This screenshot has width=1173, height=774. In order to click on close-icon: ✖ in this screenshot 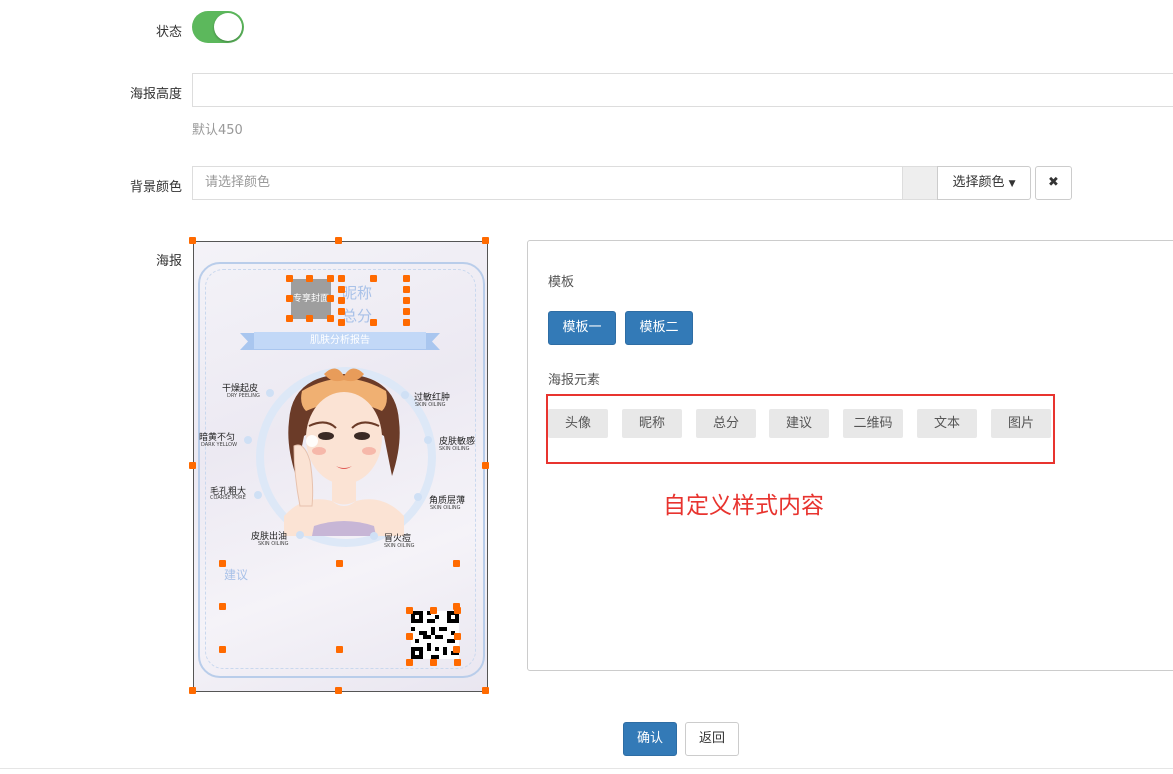, I will do `click(1053, 182)`.